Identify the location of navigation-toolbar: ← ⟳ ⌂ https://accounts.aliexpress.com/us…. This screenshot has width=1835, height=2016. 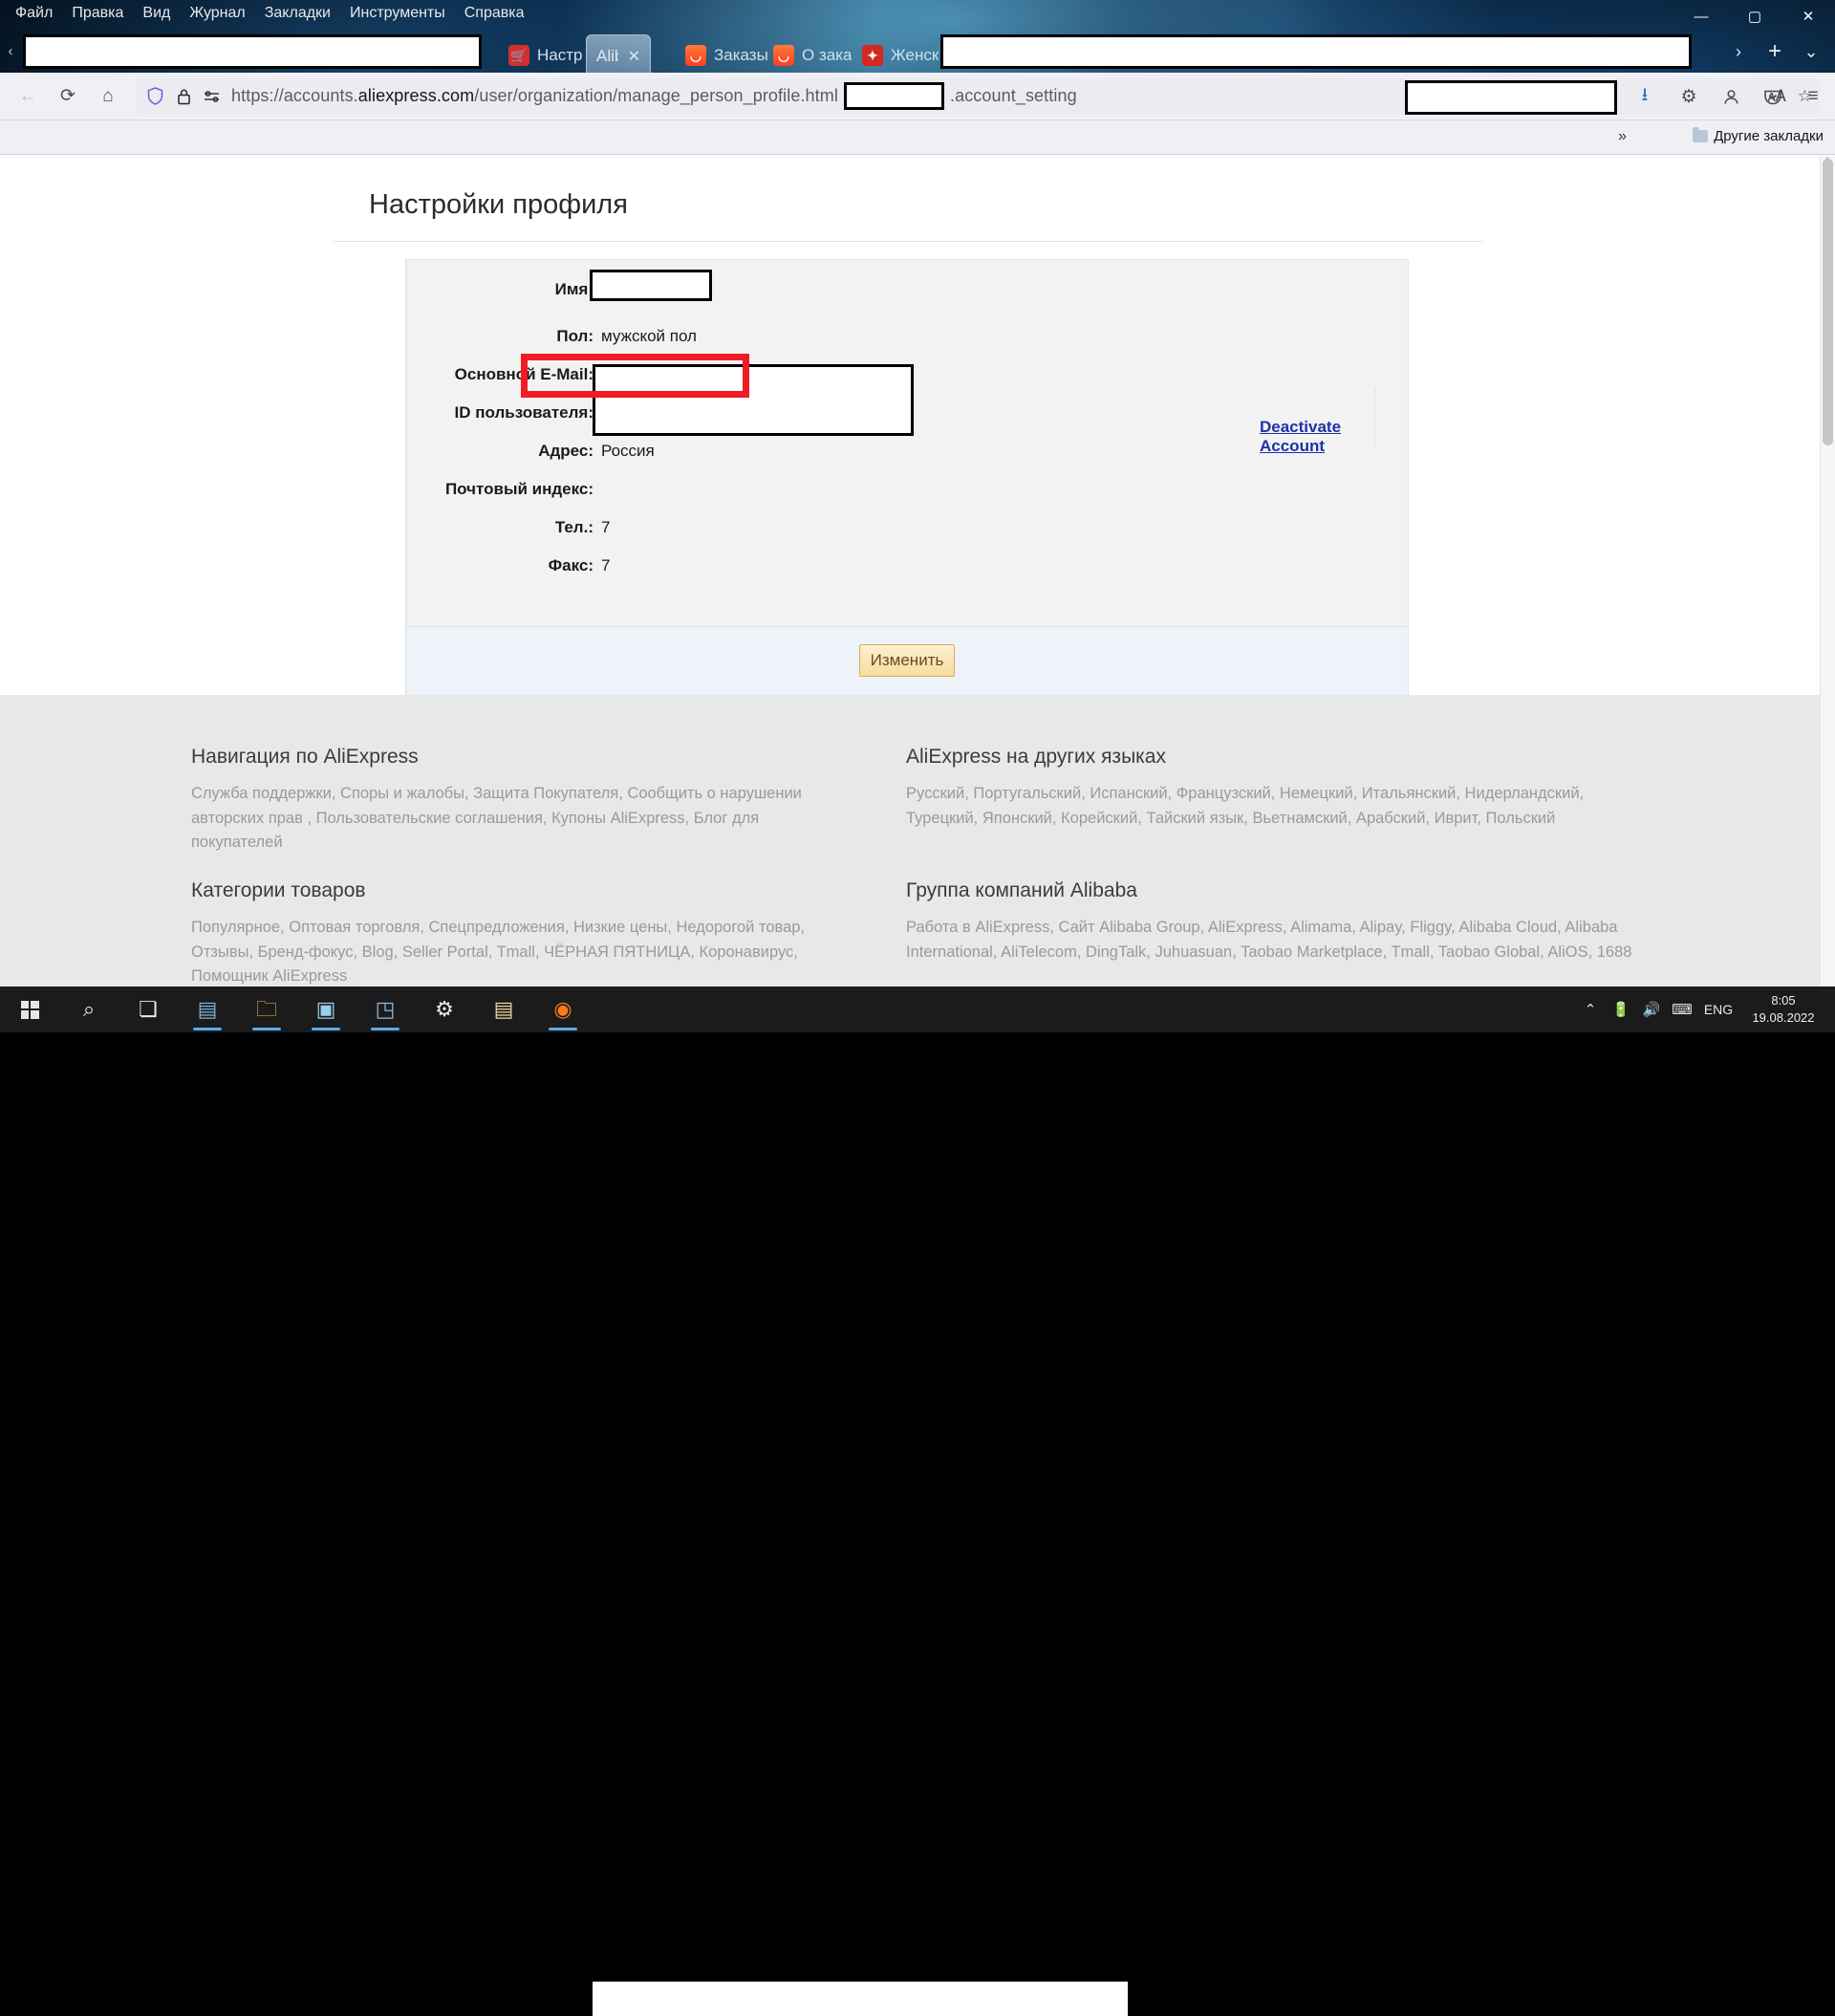
(917, 96).